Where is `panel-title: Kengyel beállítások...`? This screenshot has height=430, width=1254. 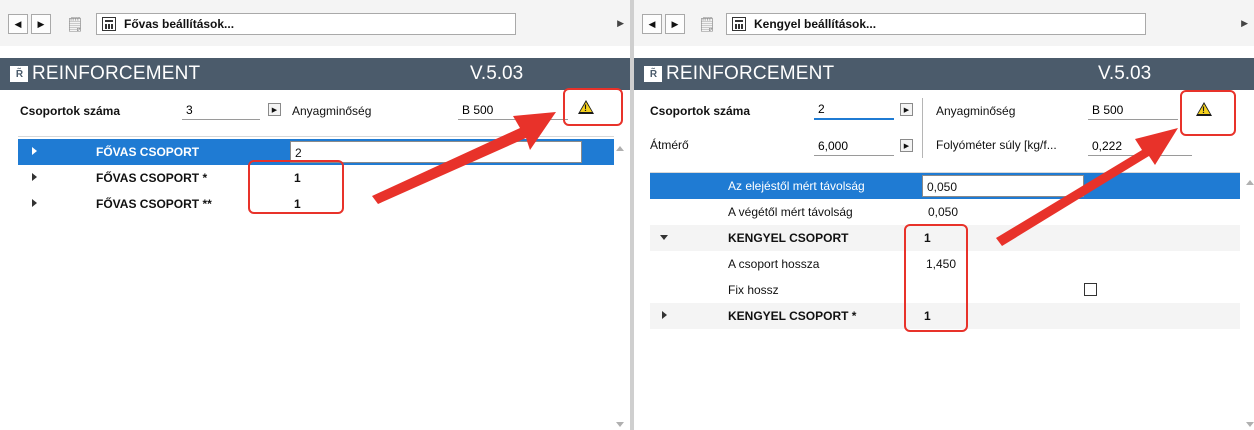 panel-title: Kengyel beállítások... is located at coordinates (815, 24).